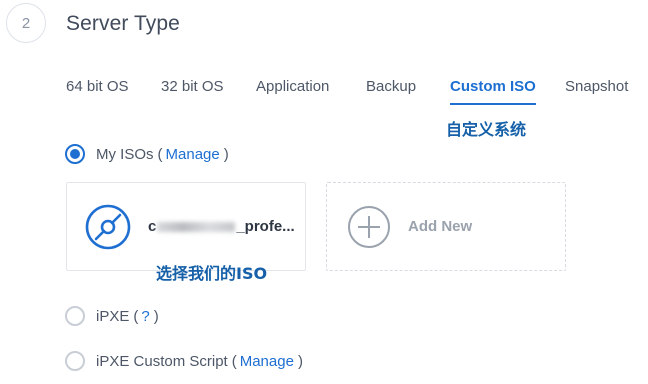 The image size is (648, 384). What do you see at coordinates (108, 227) in the screenshot?
I see `disc-icon` at bounding box center [108, 227].